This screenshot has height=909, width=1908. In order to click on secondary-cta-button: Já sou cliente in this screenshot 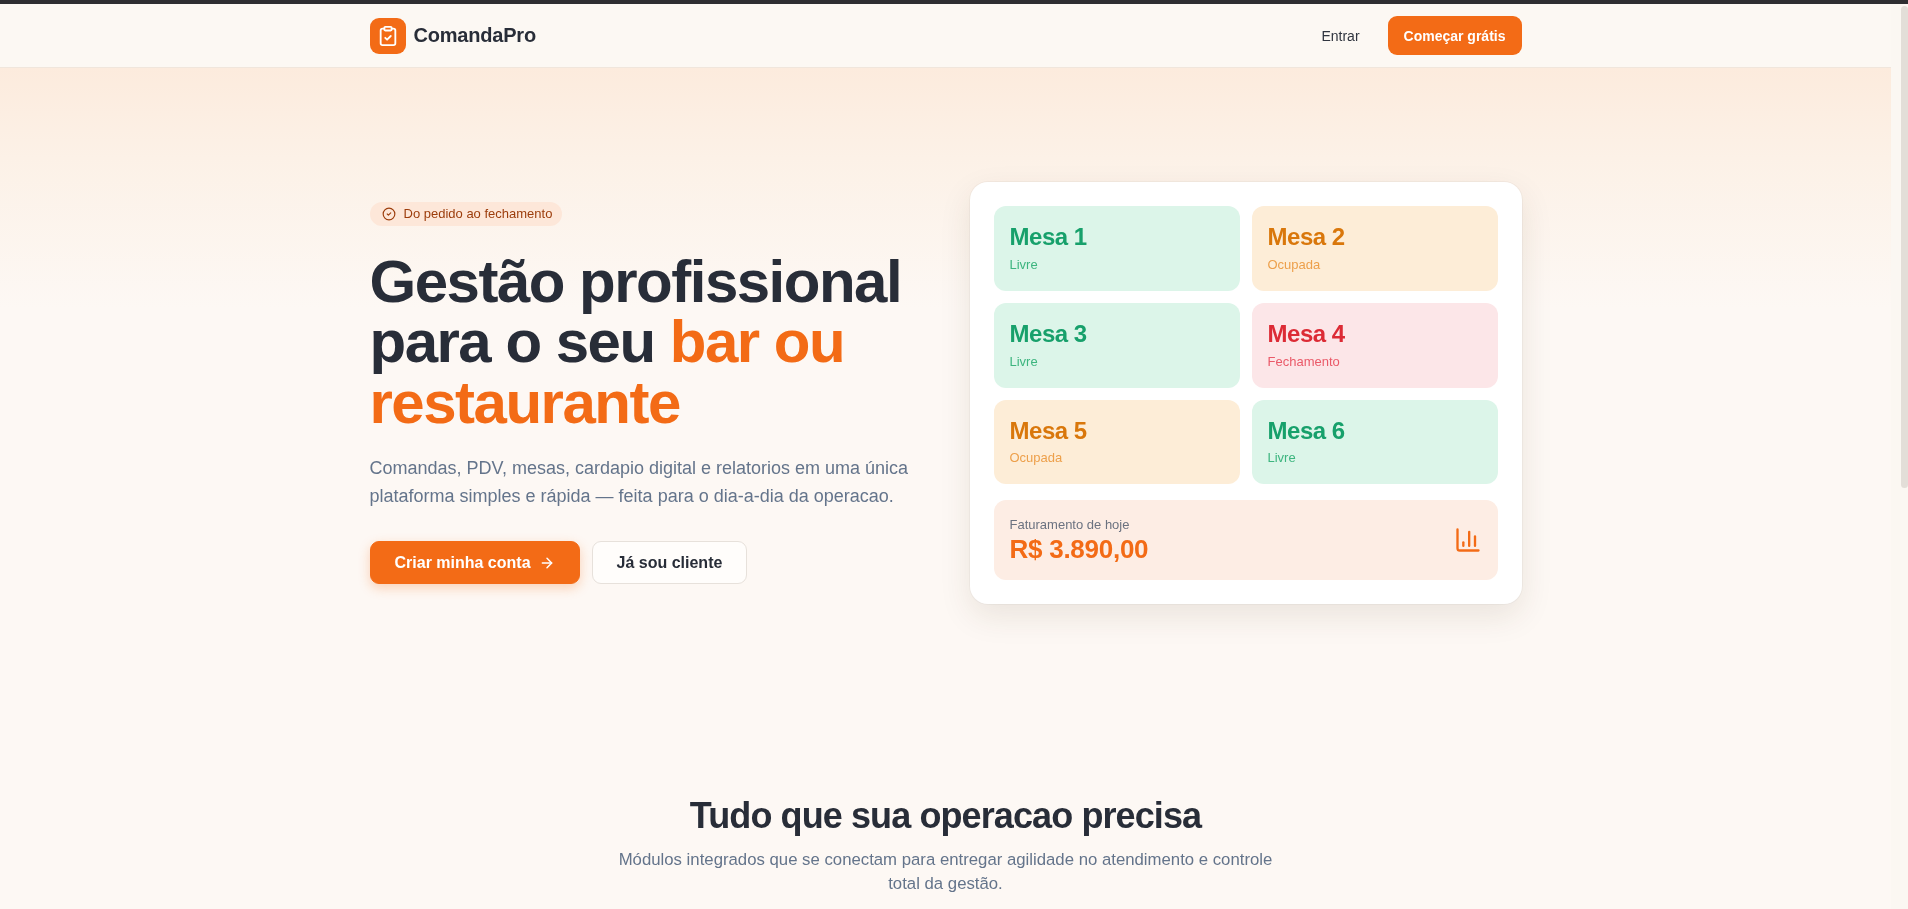, I will do `click(669, 563)`.